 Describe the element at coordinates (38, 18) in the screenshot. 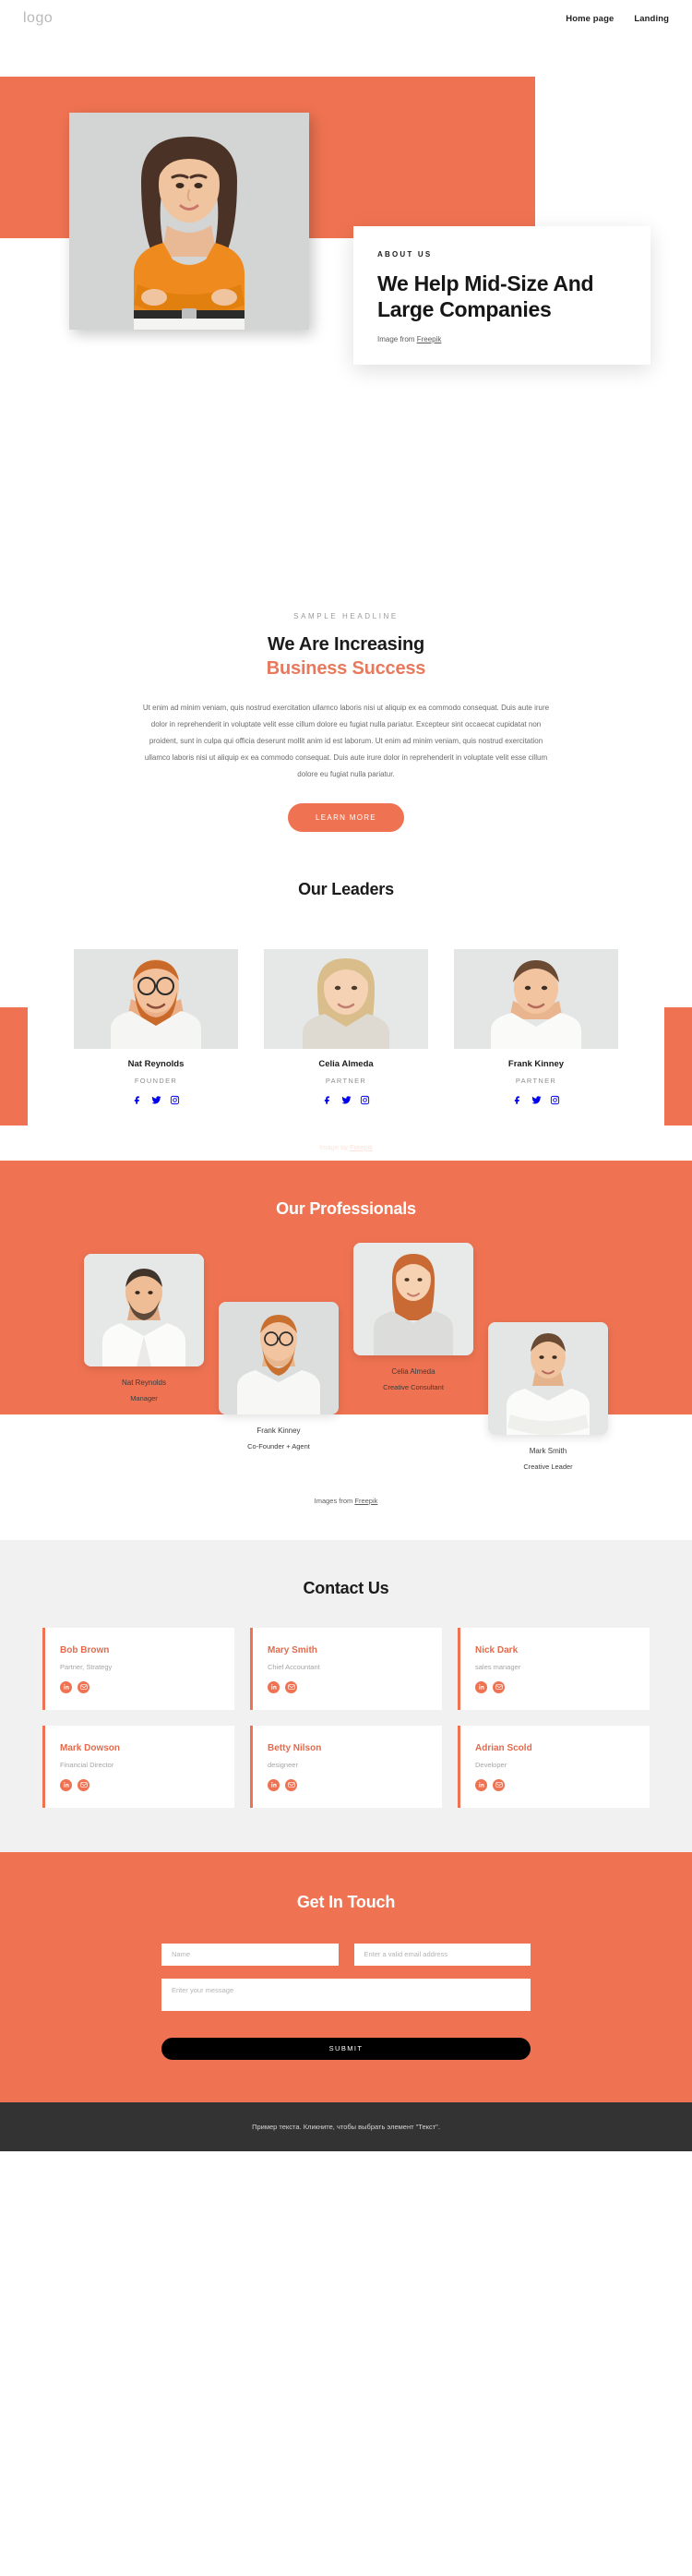

I see `logo: logo` at that location.